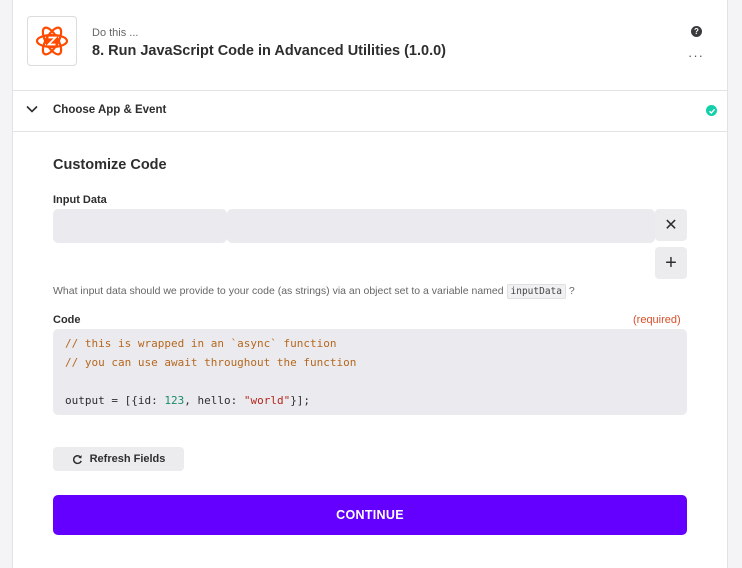 Image resolution: width=742 pixels, height=568 pixels. I want to click on refresh-fields-label: Refresh Fields, so click(127, 459).